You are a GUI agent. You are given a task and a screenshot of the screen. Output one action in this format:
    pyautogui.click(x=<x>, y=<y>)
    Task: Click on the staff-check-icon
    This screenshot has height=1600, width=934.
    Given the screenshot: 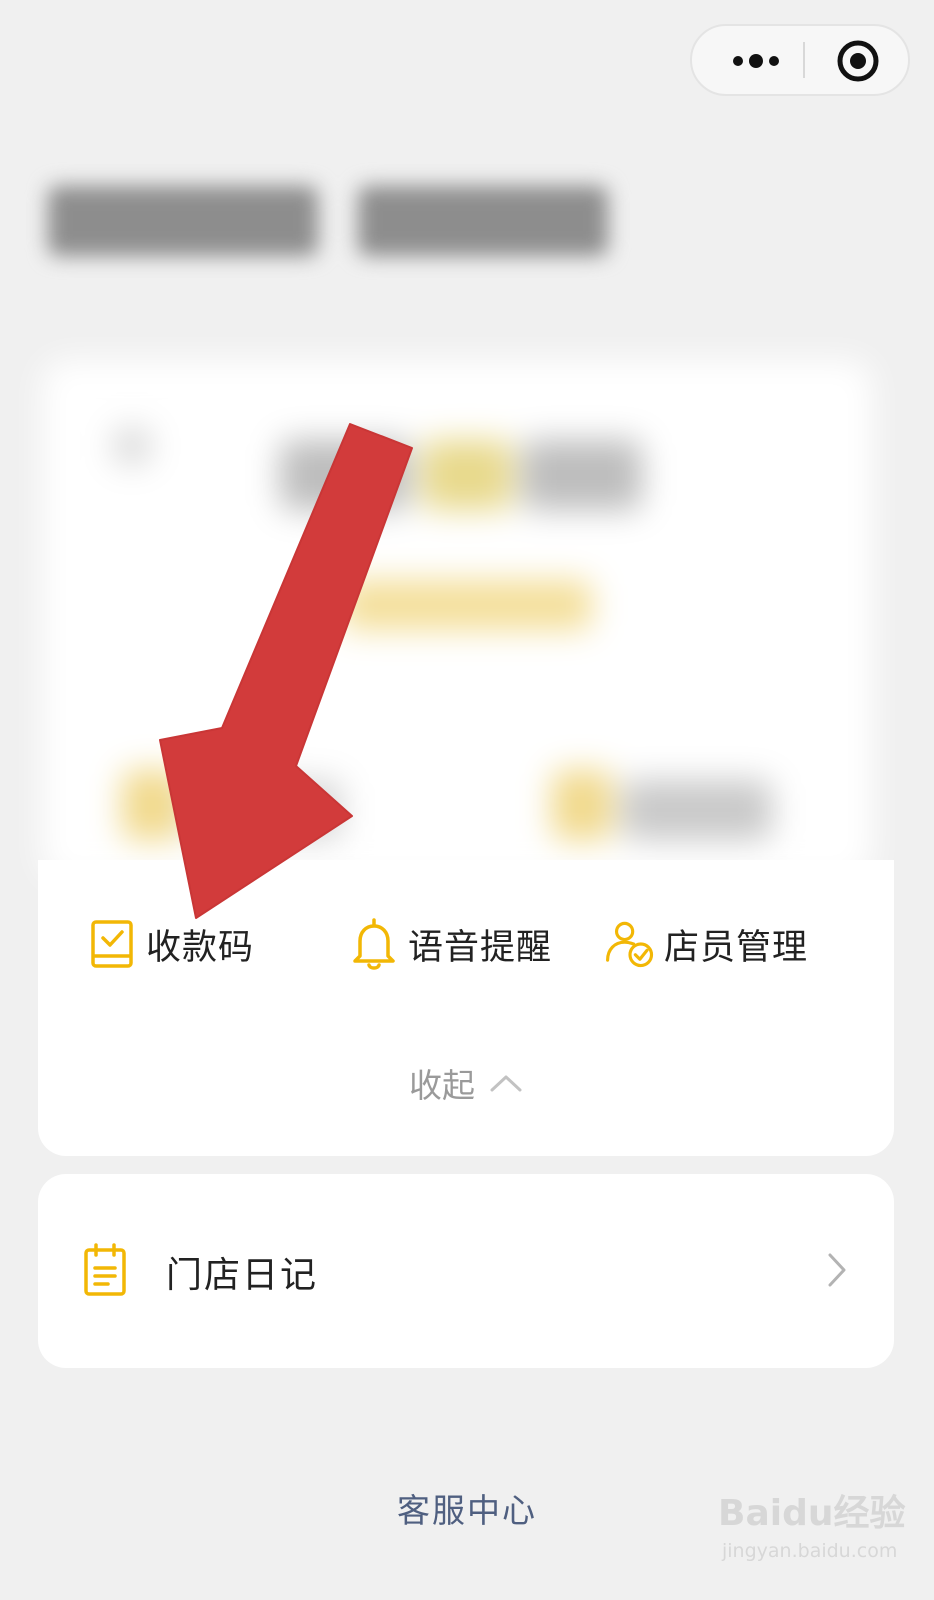 What is the action you would take?
    pyautogui.click(x=630, y=944)
    